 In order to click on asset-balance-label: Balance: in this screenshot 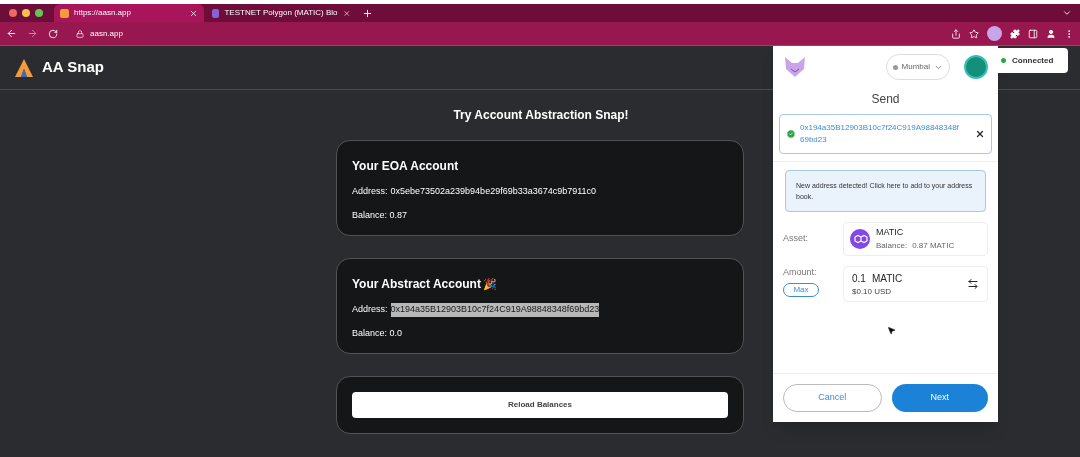, I will do `click(892, 245)`.